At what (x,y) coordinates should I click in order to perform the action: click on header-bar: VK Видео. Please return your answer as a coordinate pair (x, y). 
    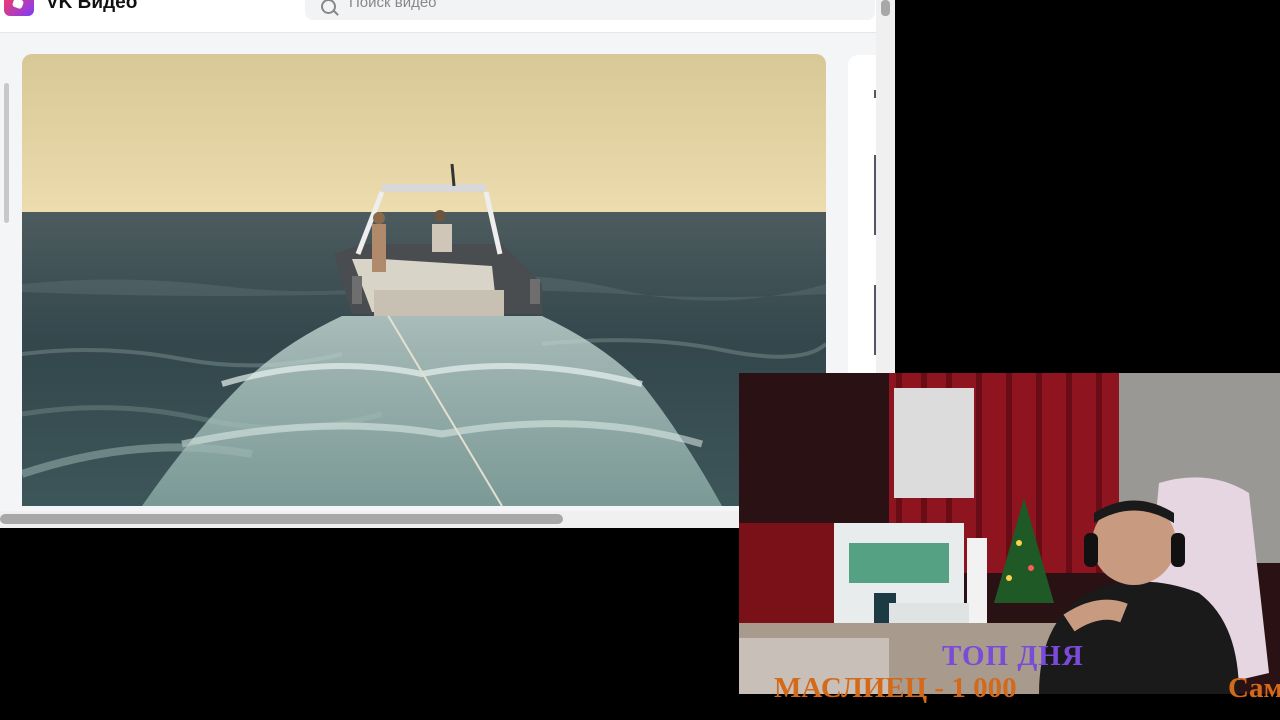
    Looking at the image, I should click on (447, 16).